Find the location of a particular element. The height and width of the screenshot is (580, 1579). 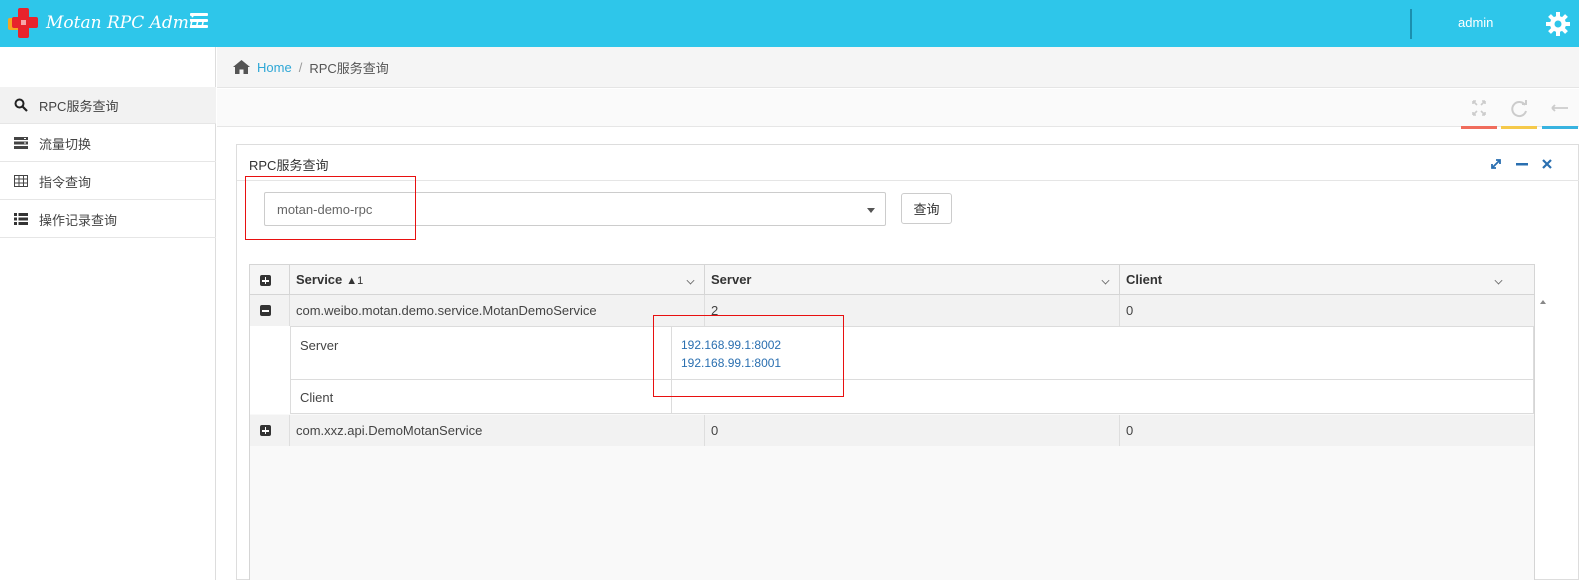

menu-toggle-button is located at coordinates (199, 23).